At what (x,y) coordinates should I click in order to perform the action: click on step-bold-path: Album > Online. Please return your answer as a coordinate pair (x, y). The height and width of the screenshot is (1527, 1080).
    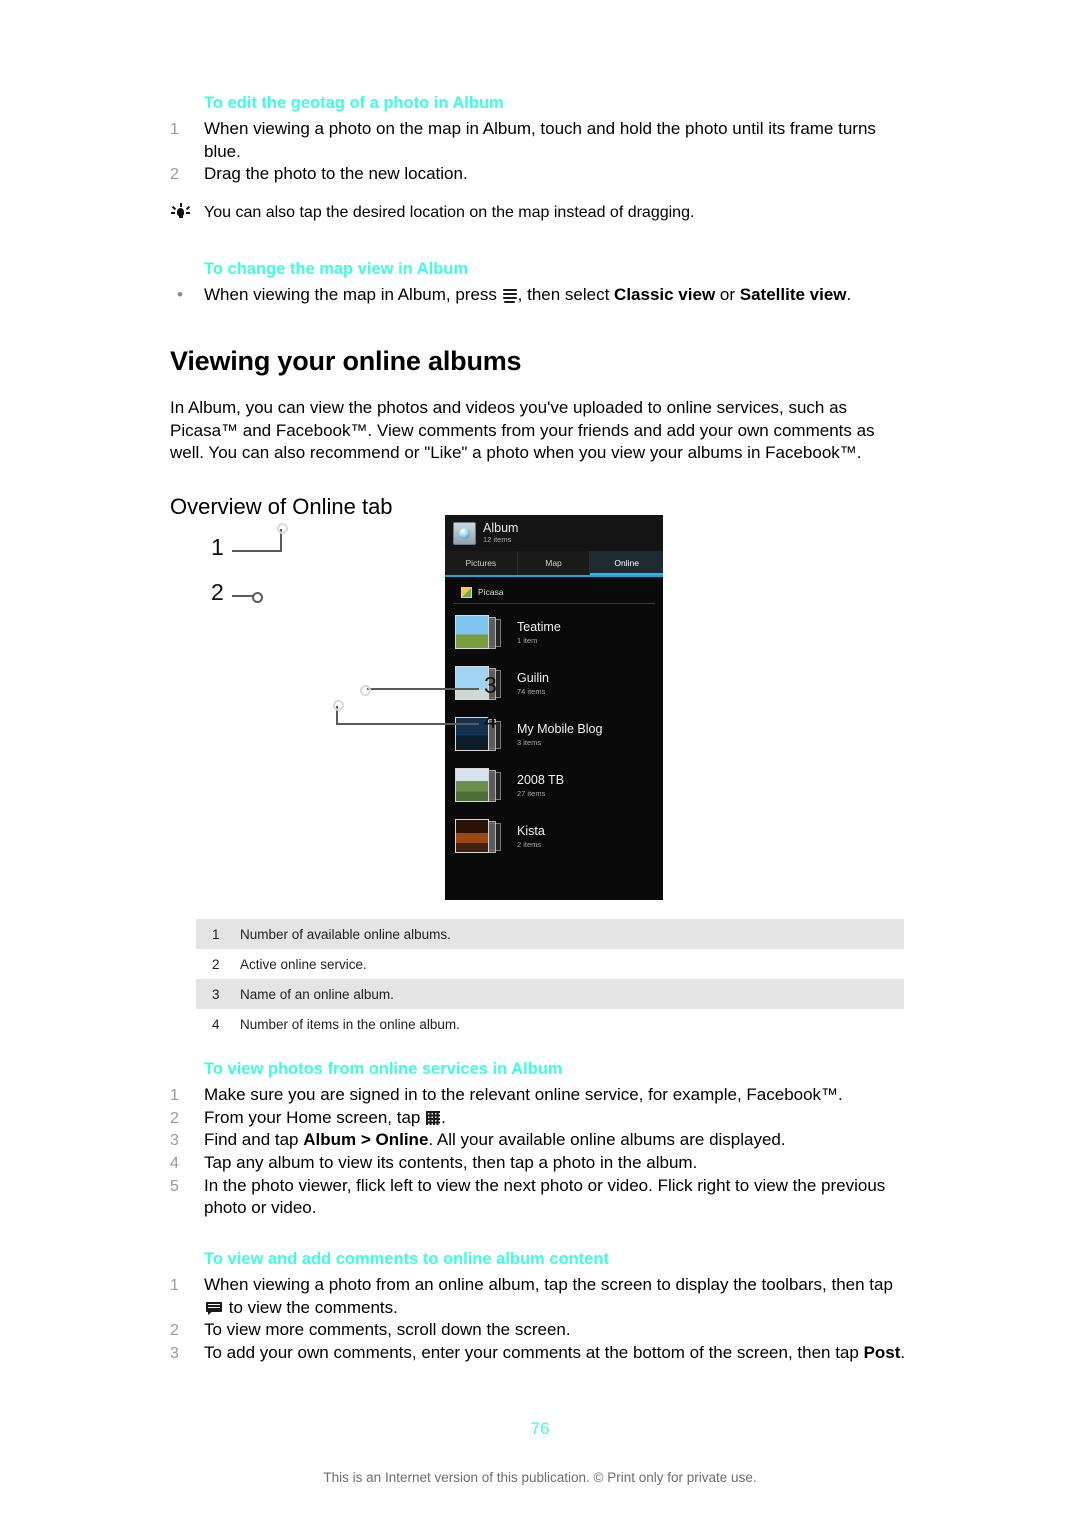
    Looking at the image, I should click on (366, 1140).